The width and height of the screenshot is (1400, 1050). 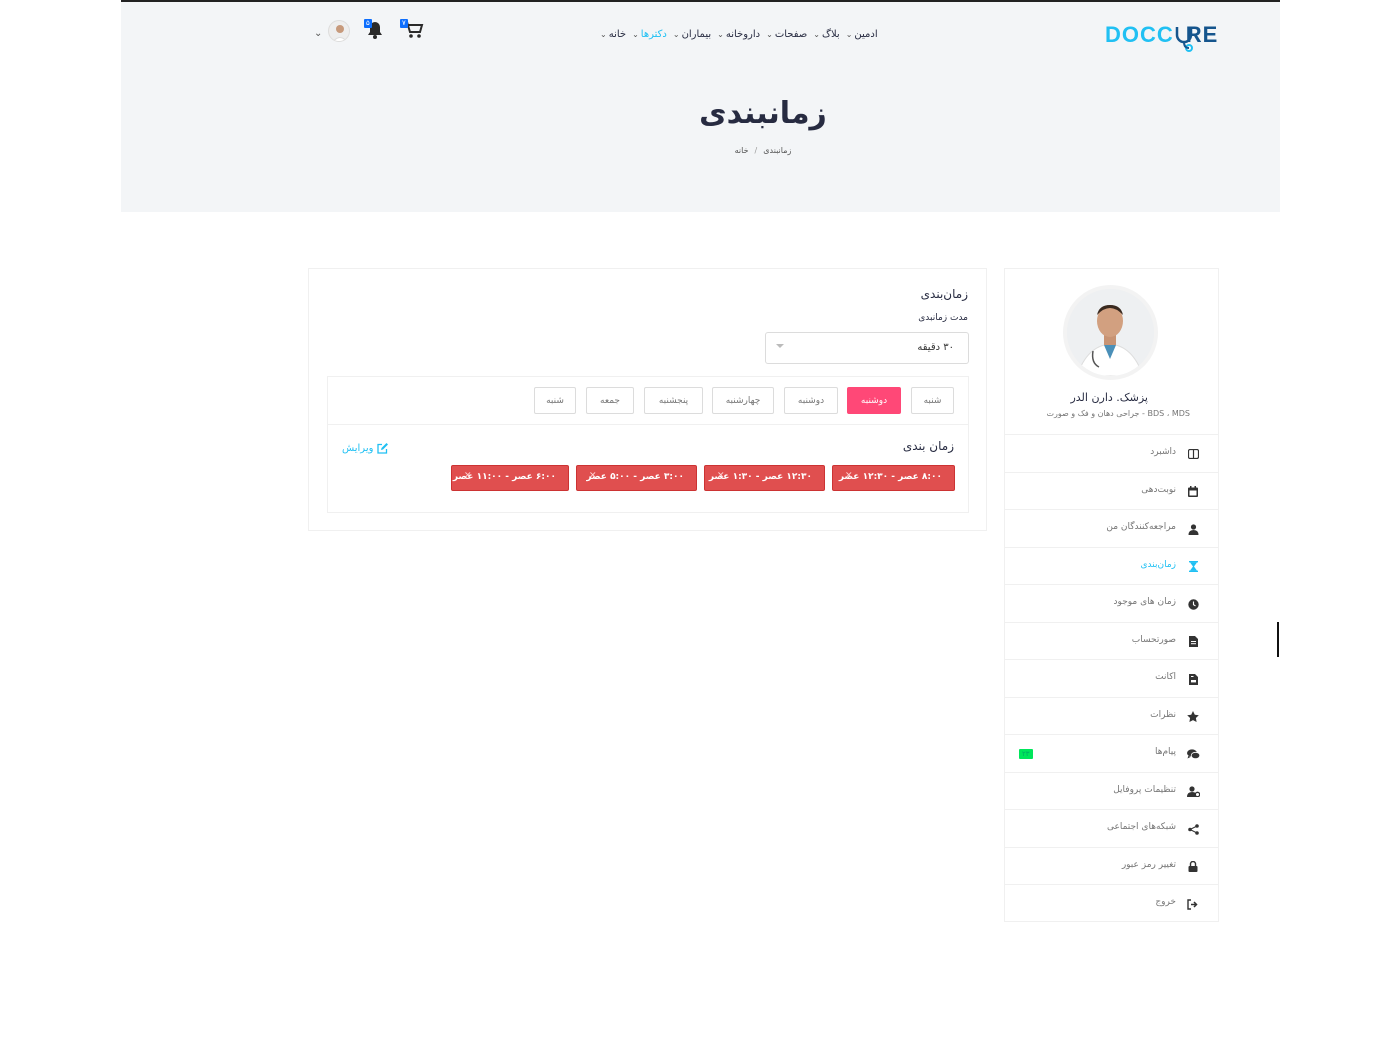 I want to click on card-title: زمان‌بندی, so click(x=944, y=294).